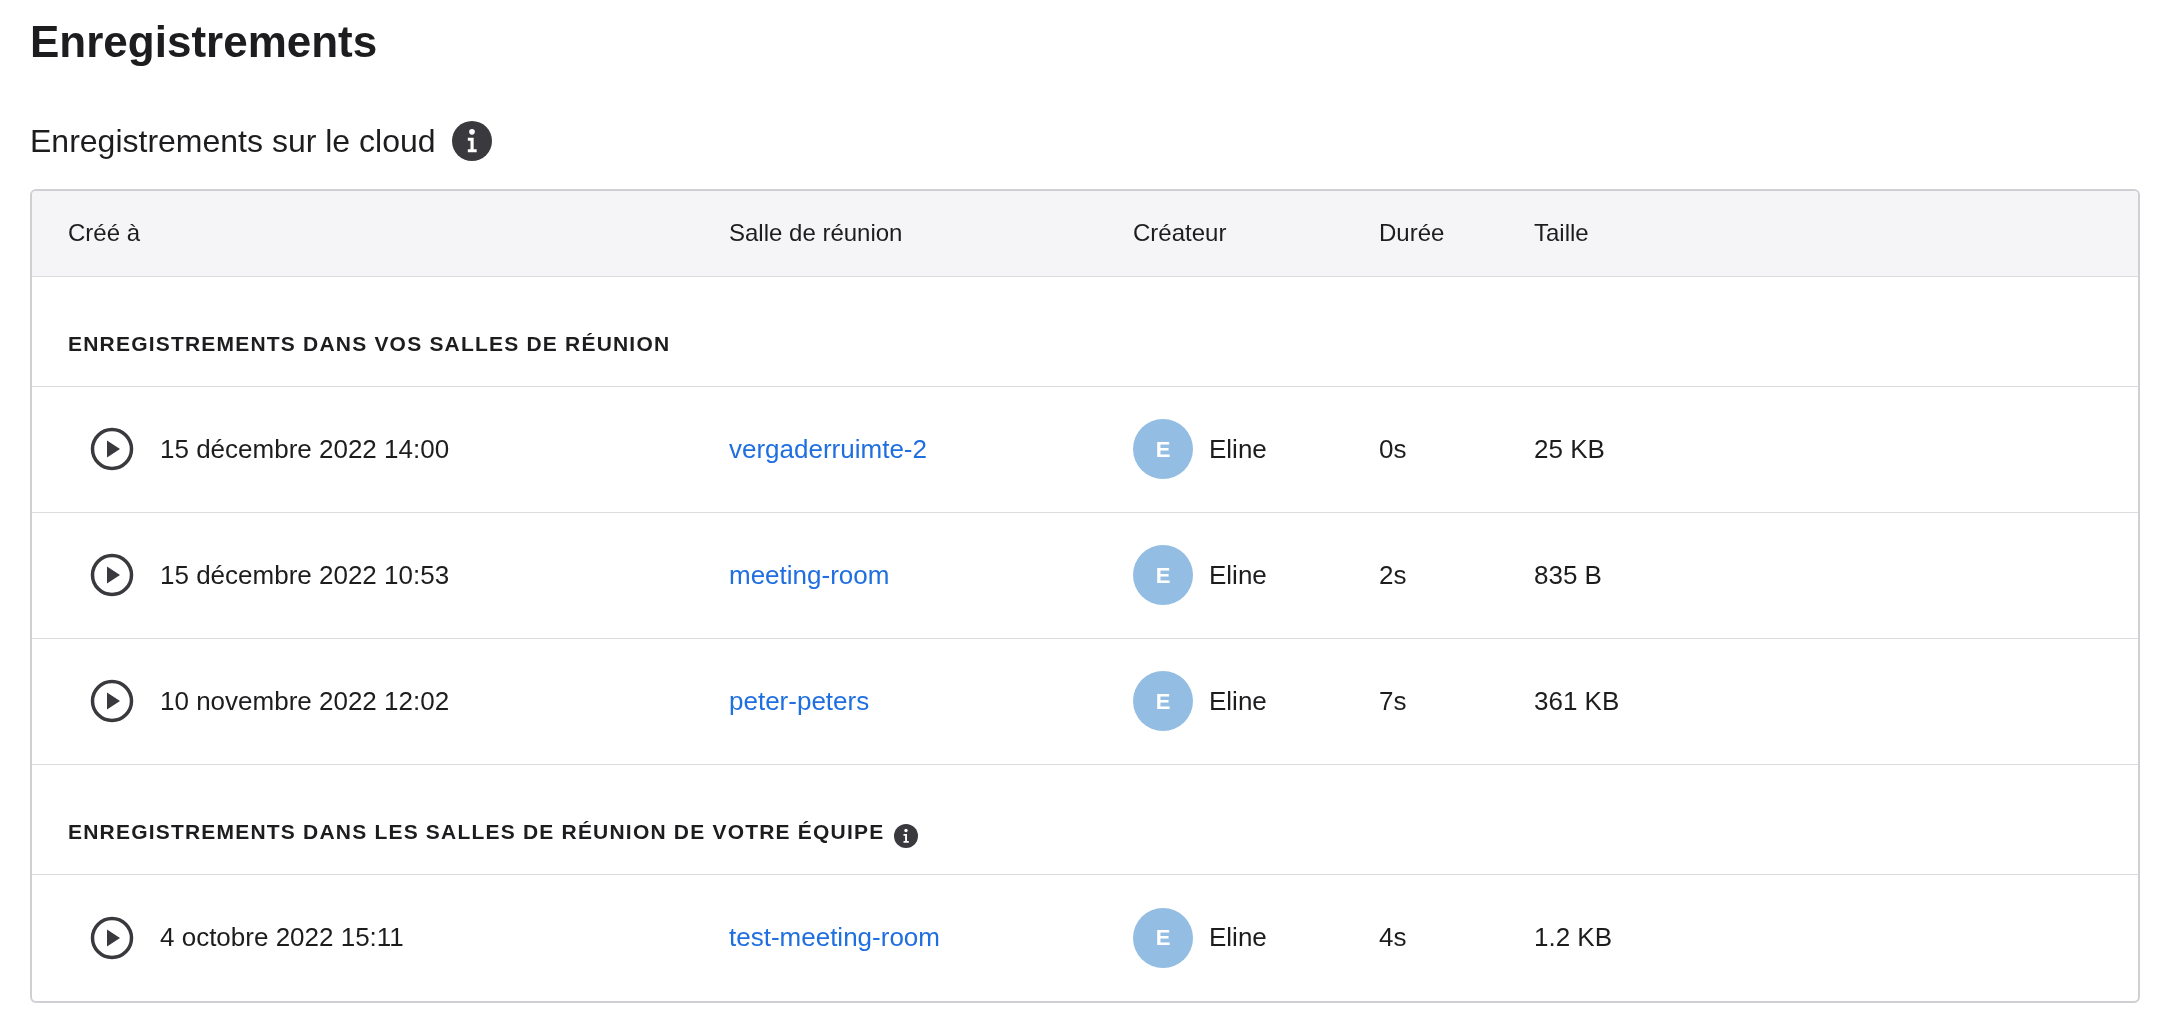 The height and width of the screenshot is (1024, 2170). Describe the element at coordinates (1574, 938) in the screenshot. I see `size-cell-text: 1.2 KB` at that location.